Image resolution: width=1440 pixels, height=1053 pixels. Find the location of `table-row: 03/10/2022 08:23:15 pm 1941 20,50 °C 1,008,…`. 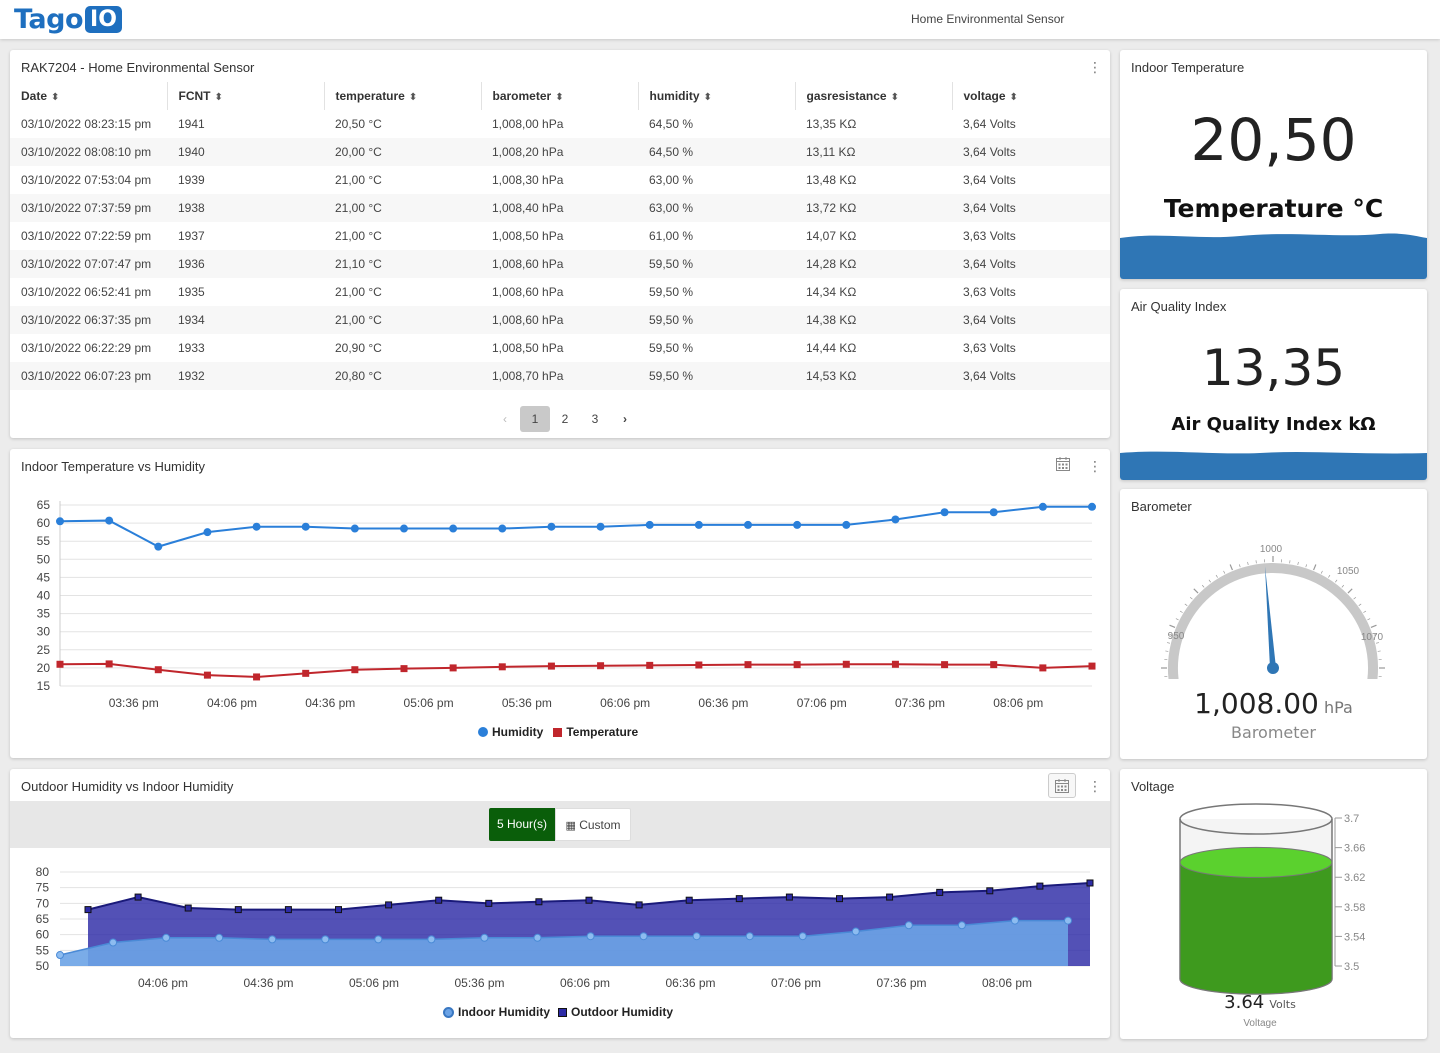

table-row: 03/10/2022 08:23:15 pm 1941 20,50 °C 1,008,… is located at coordinates (560, 124).